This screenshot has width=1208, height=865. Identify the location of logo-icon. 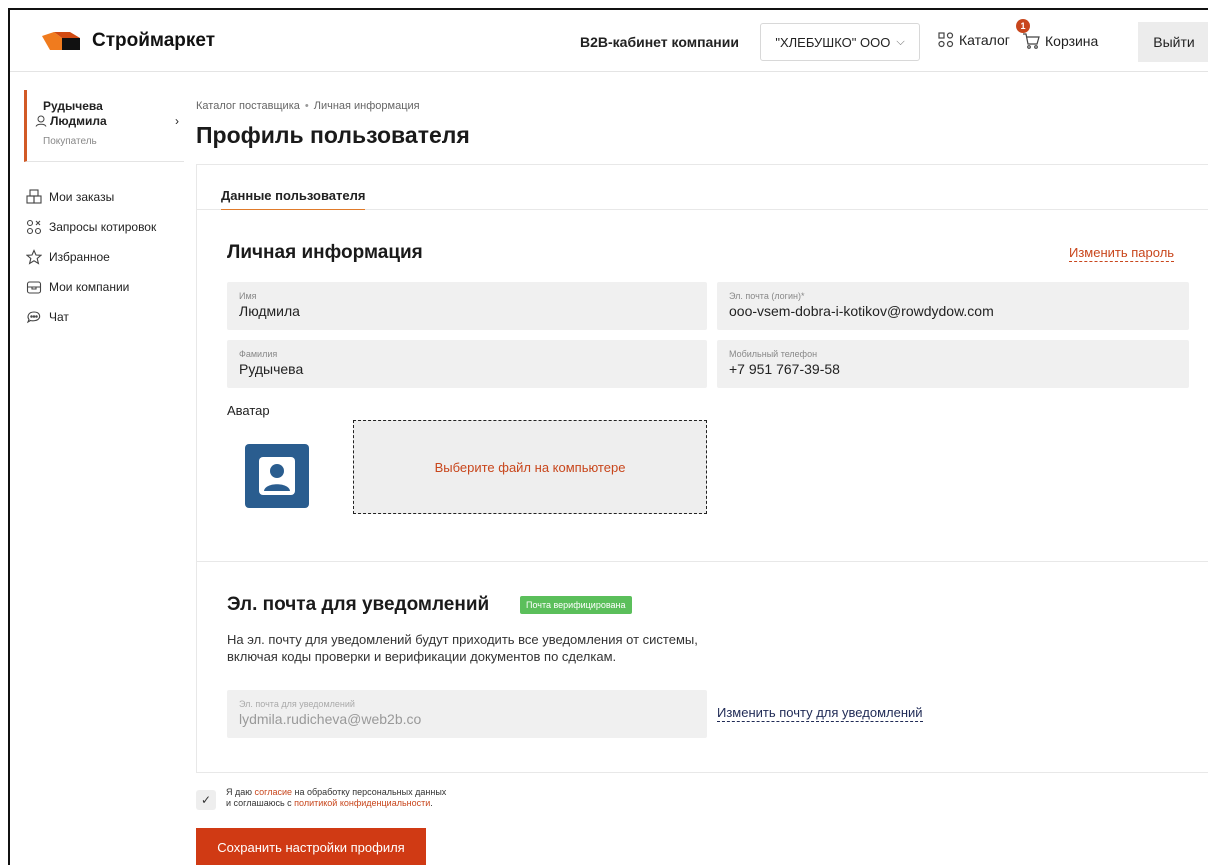
(61, 41).